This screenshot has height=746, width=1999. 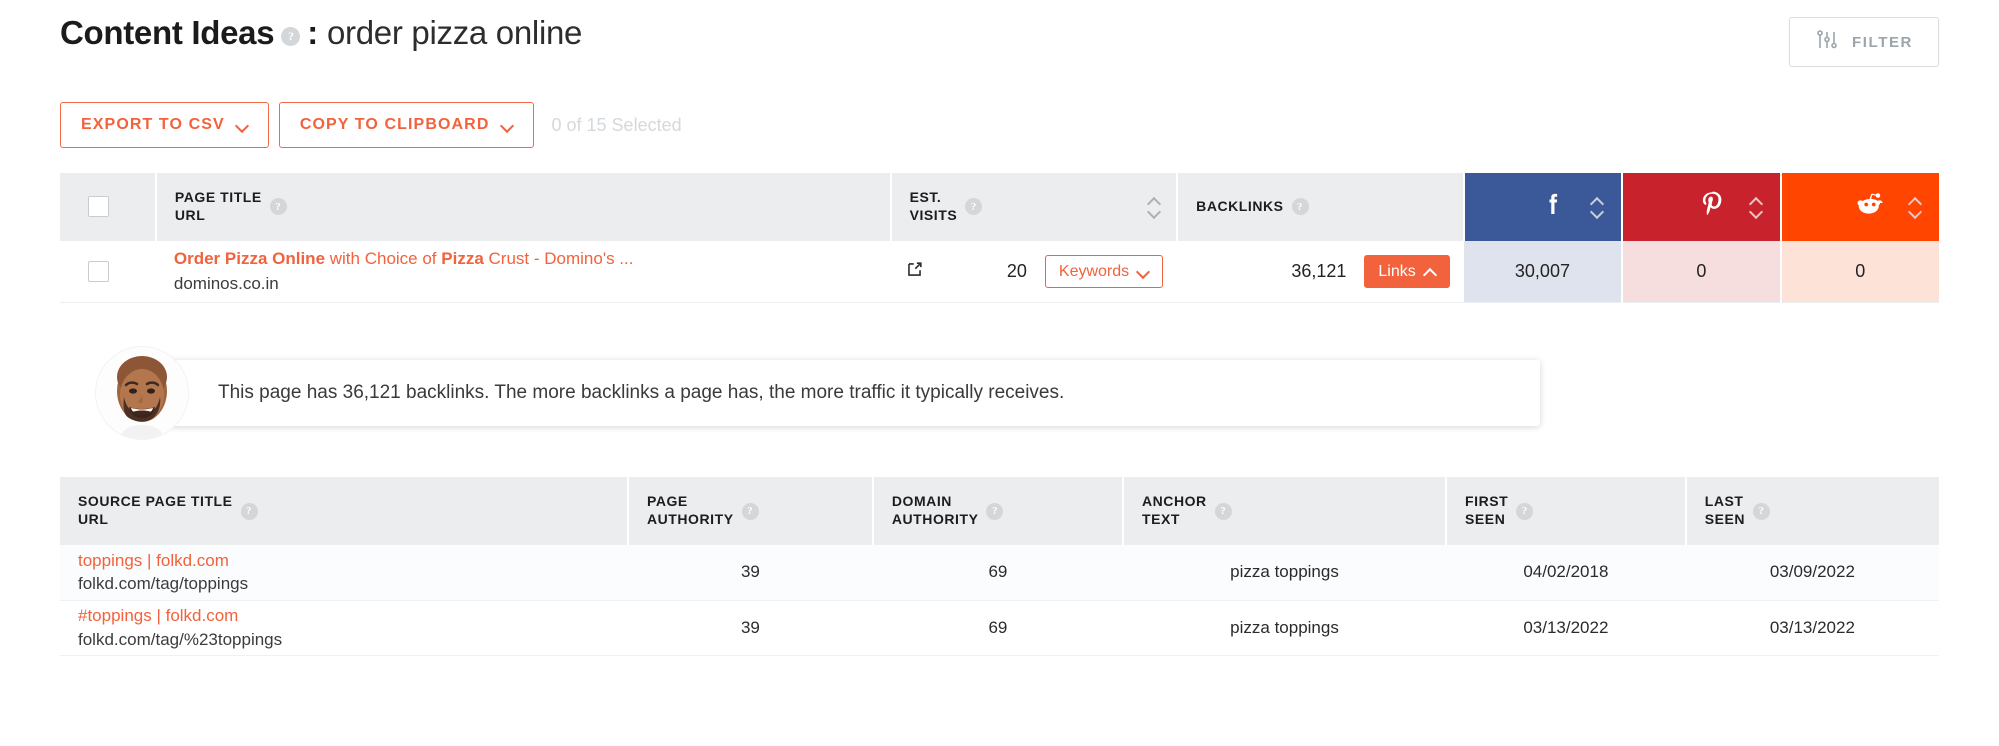 I want to click on selected-count: 0 of 15 Selected, so click(x=616, y=124).